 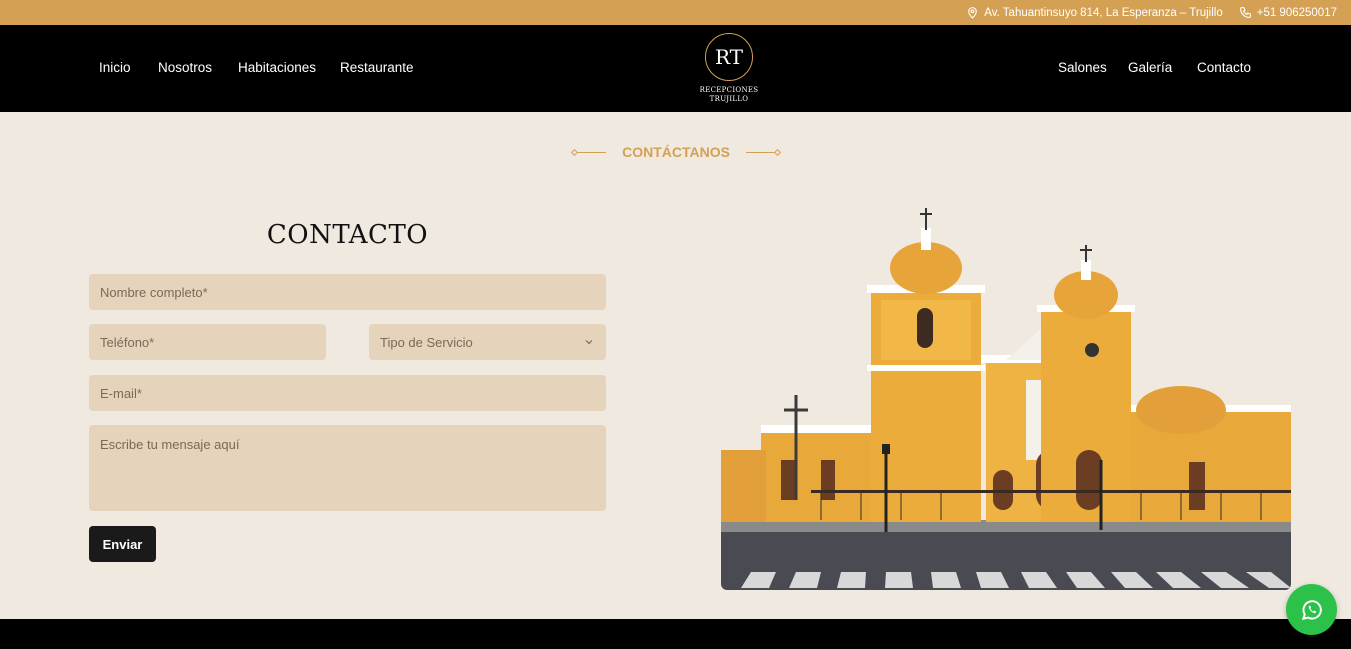 I want to click on site-logo: RT RECEPCIONES TRUJILLO, so click(x=729, y=69).